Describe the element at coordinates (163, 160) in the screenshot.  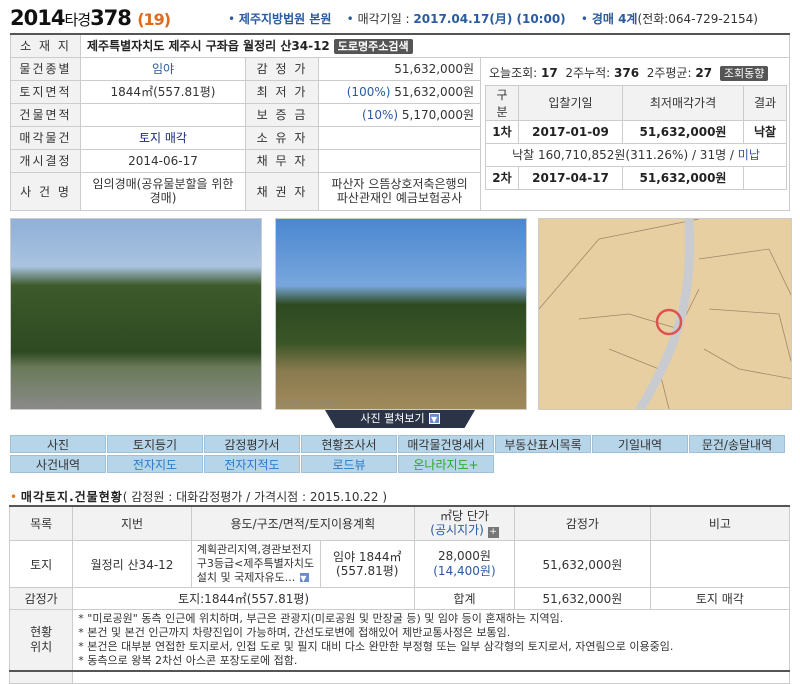
I see `start-decision-value: 2014-06-17` at that location.